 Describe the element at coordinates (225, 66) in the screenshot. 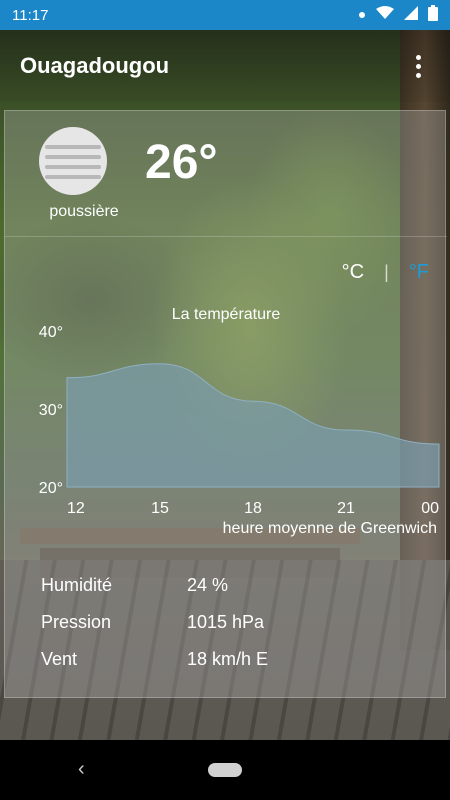

I see `app-toolbar: Ouagadougou` at that location.